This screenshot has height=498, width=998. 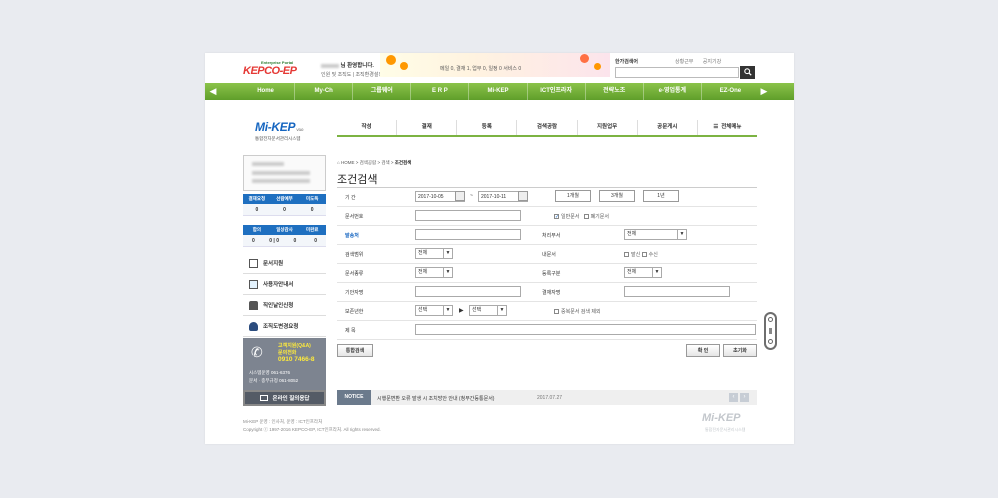 What do you see at coordinates (547, 197) in the screenshot?
I see `row-period: 기 간 2017-10-05 ~ 2017-10-11 1개월 3개월 1년` at bounding box center [547, 197].